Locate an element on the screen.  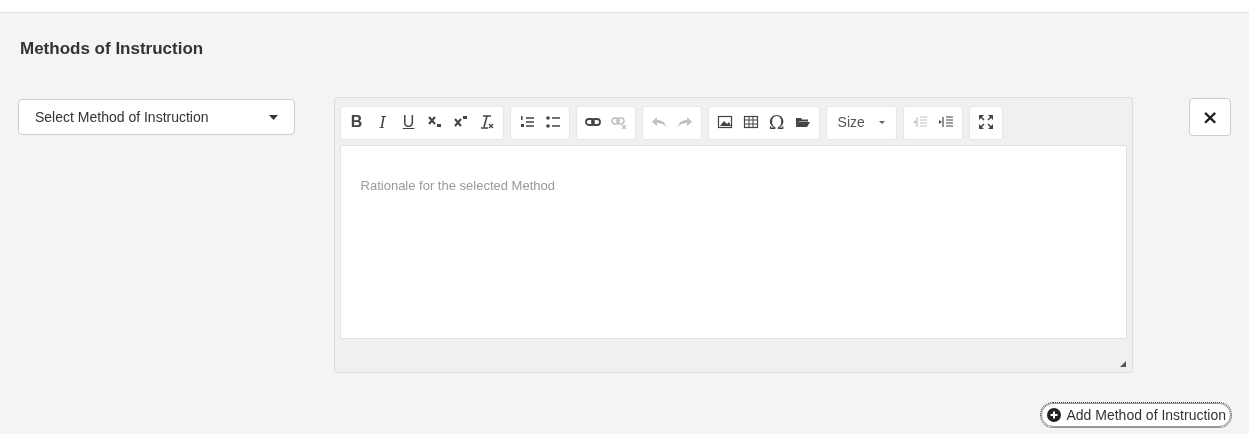
table-icon is located at coordinates (750, 122).